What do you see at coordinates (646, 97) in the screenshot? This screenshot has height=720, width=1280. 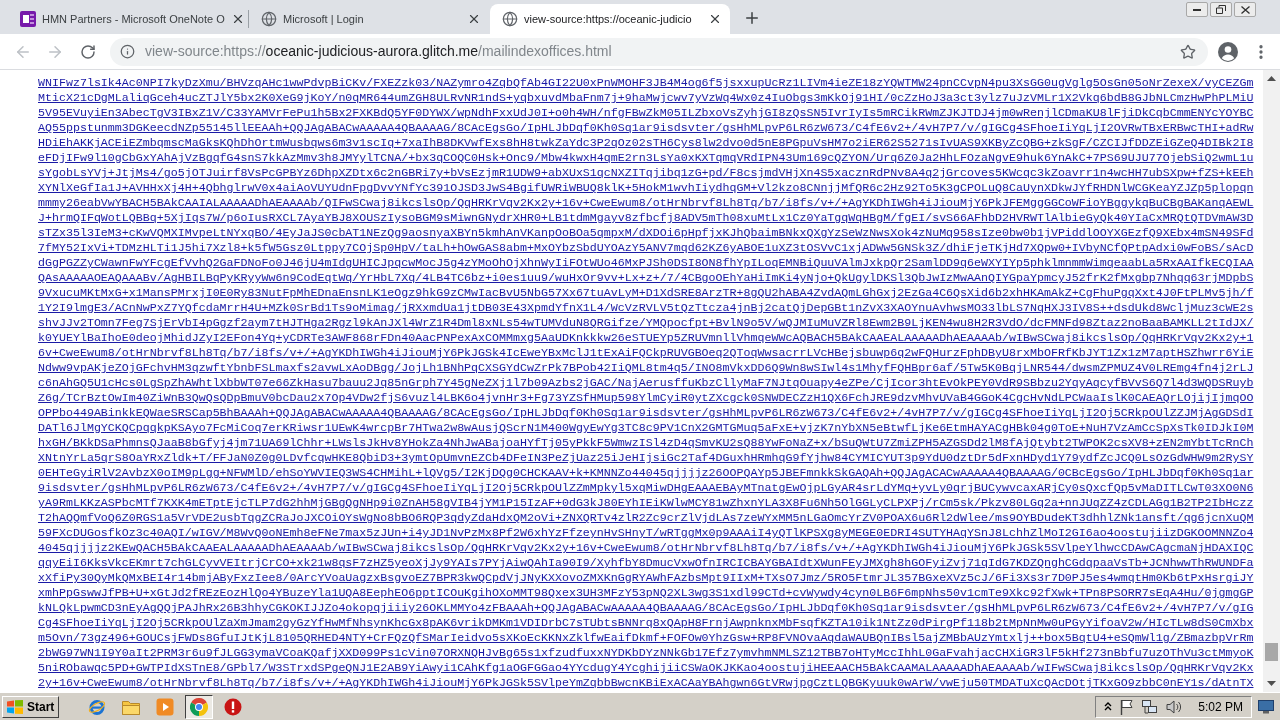 I see `source-link: MticX21cDgMLaliqGceh4ucZTJlY5bx2K0XeG9jKoY/n0qMR644umZGH8ULRvNR1ndS+yqbxuvdMbaFnm7j+9haMwjcwv7yVzWq4Wx0z4IuObgs3mKkOj91HI/0cZzHoJ3a3ct3ylz7uJzVMLr1X2Vkq6bdB8GJbNLCmzHwPhPLMiU` at bounding box center [646, 97].